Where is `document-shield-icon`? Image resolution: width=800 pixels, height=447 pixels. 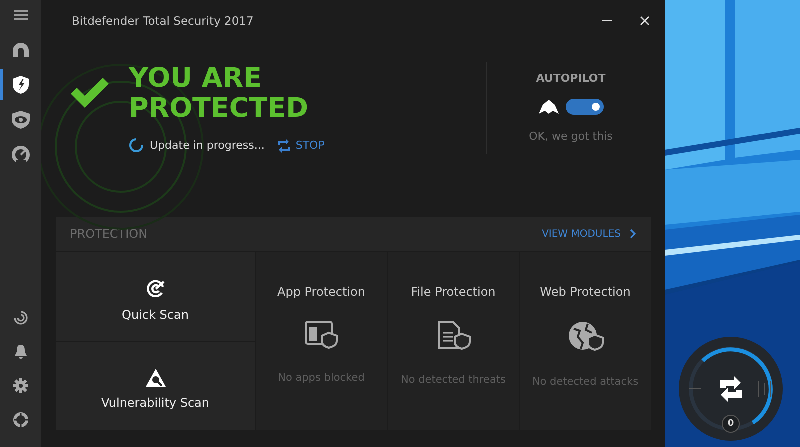 document-shield-icon is located at coordinates (453, 336).